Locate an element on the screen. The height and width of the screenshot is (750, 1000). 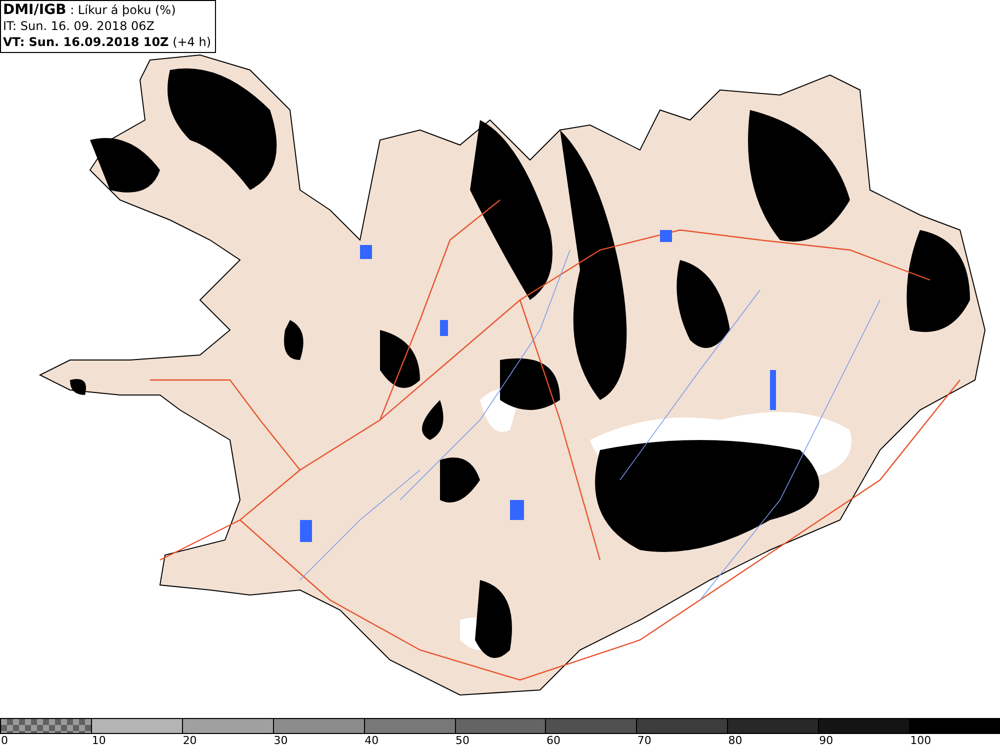
legend-label: 90 is located at coordinates (826, 741).